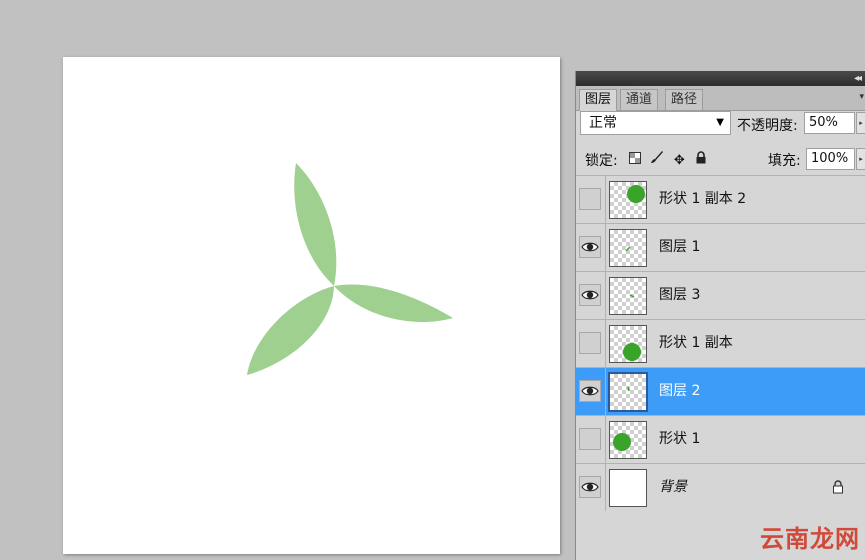 The height and width of the screenshot is (560, 865). I want to click on layer-name: 图层 1, so click(679, 247).